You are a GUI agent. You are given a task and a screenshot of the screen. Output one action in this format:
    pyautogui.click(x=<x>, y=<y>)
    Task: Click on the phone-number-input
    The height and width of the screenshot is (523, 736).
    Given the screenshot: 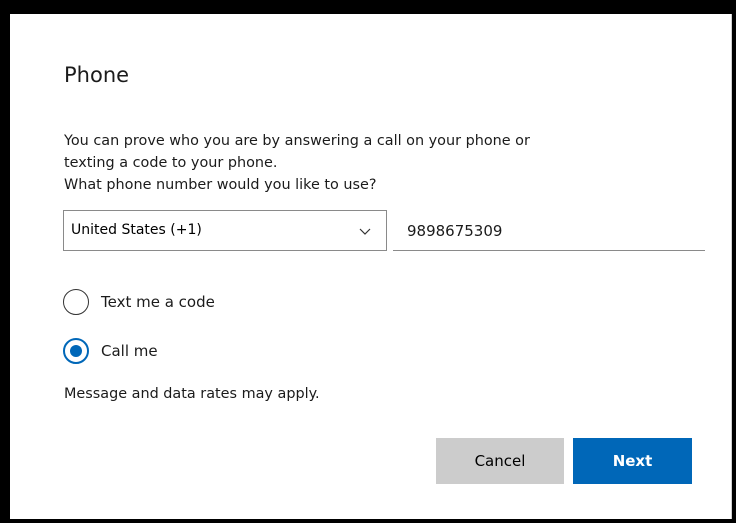 What is the action you would take?
    pyautogui.click(x=549, y=231)
    